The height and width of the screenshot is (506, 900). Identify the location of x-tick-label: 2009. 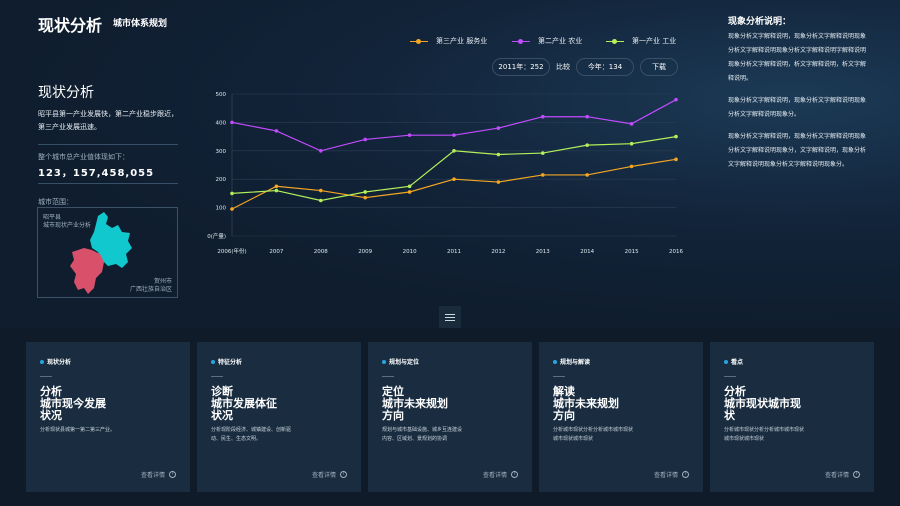
(365, 252).